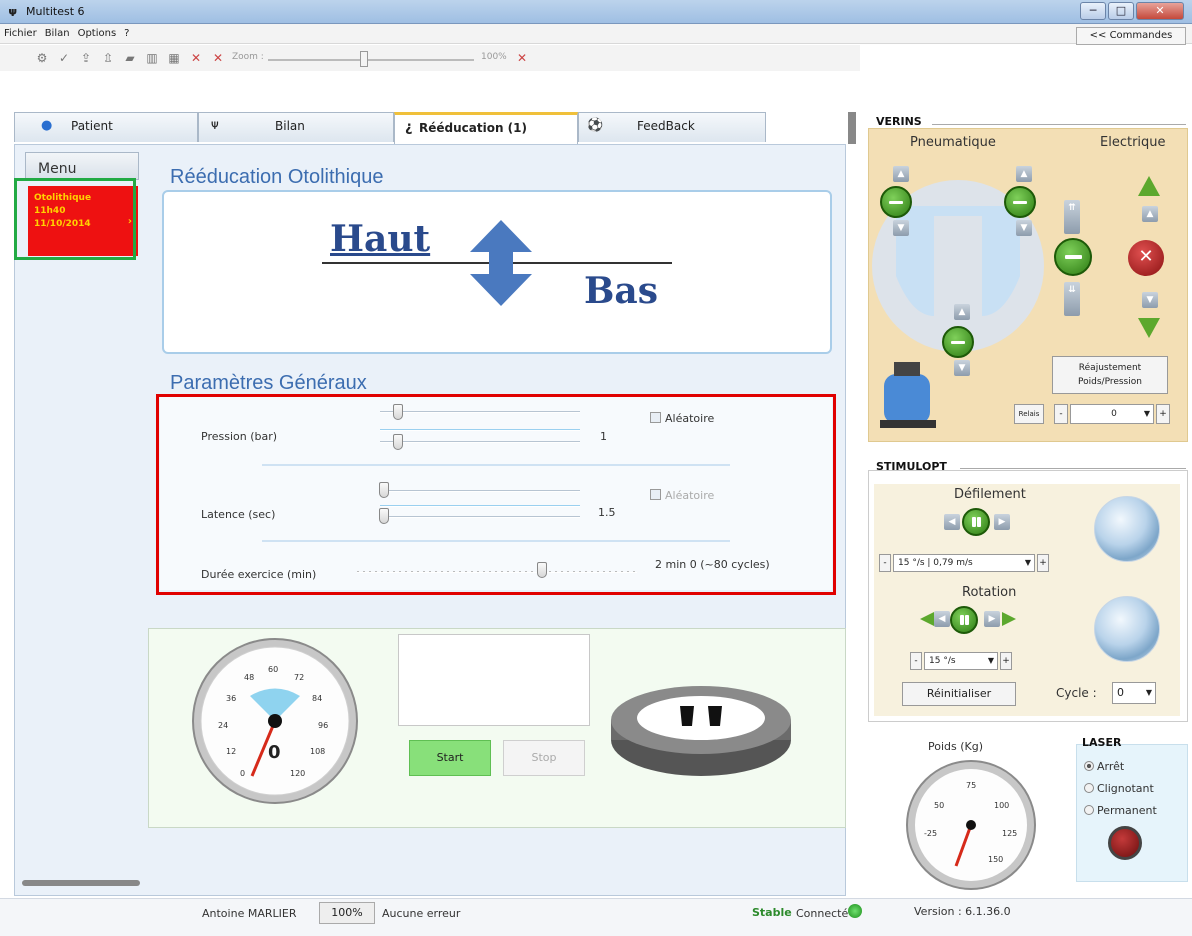 The width and height of the screenshot is (1192, 936). What do you see at coordinates (196, 58) in the screenshot?
I see `cancel-icon: ✕` at bounding box center [196, 58].